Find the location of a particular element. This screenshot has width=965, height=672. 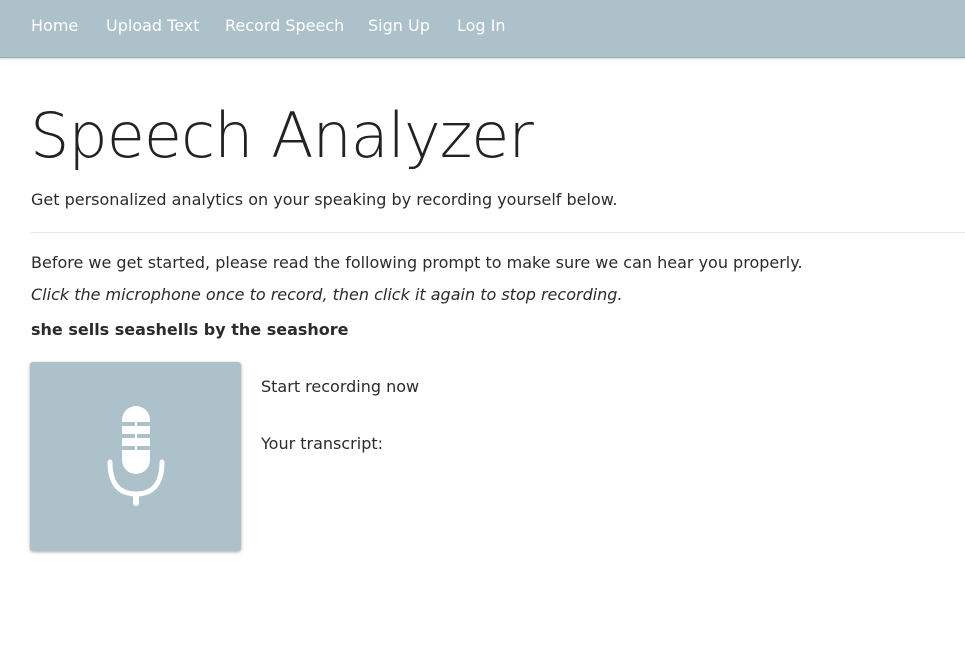

divider is located at coordinates (498, 232).